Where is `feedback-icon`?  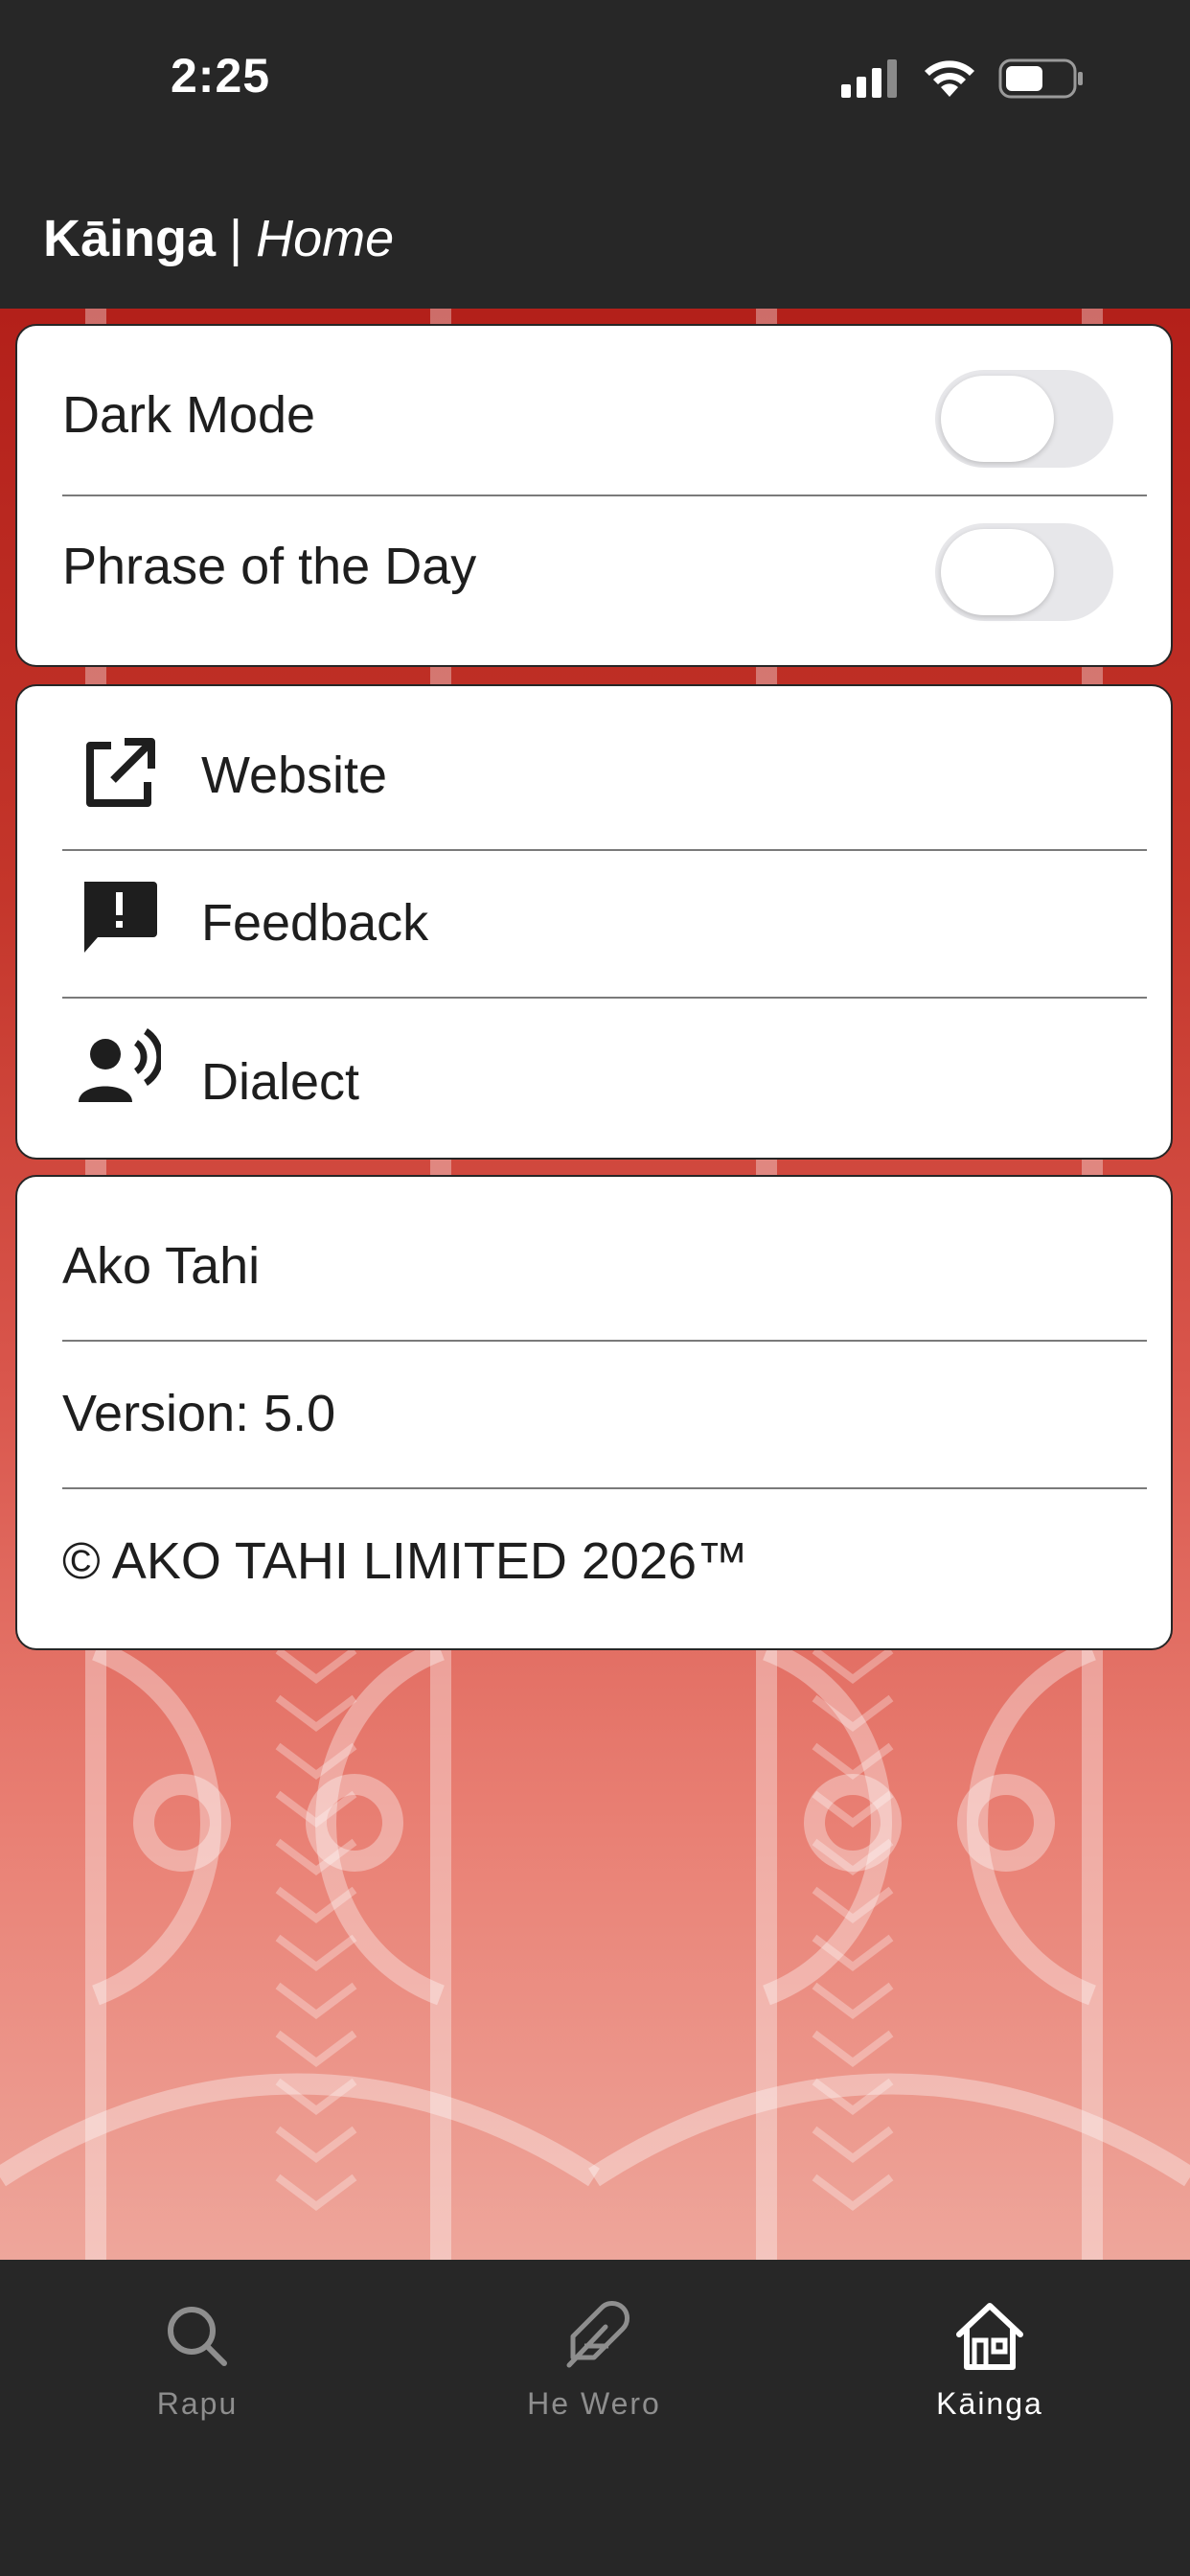
feedback-icon is located at coordinates (121, 917).